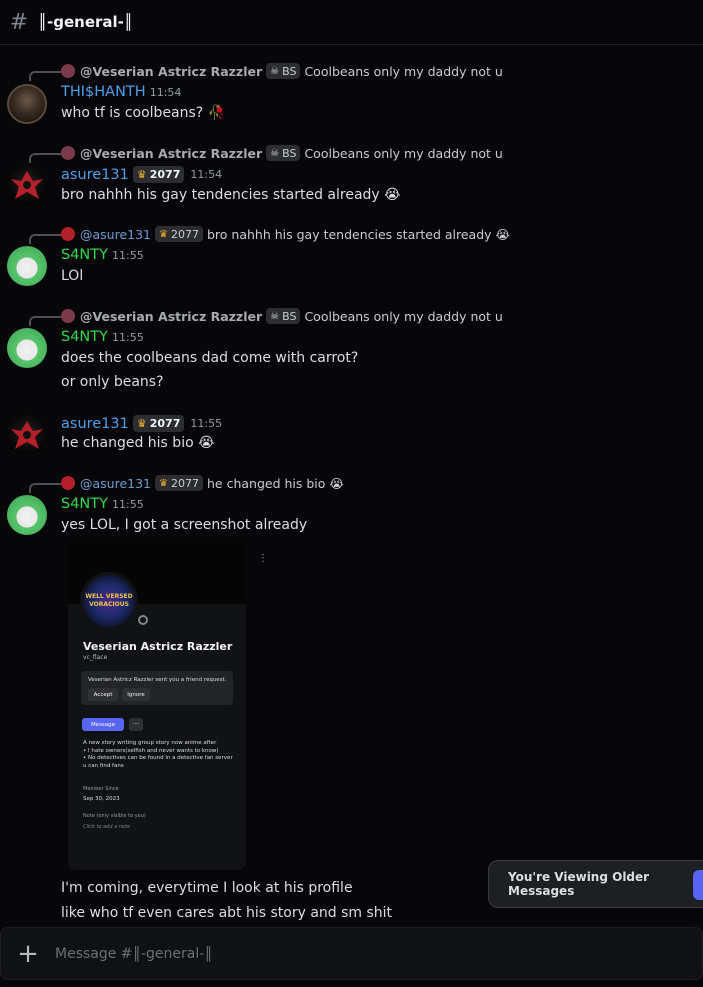  What do you see at coordinates (85, 22) in the screenshot?
I see `channel-title: ║-general-║` at bounding box center [85, 22].